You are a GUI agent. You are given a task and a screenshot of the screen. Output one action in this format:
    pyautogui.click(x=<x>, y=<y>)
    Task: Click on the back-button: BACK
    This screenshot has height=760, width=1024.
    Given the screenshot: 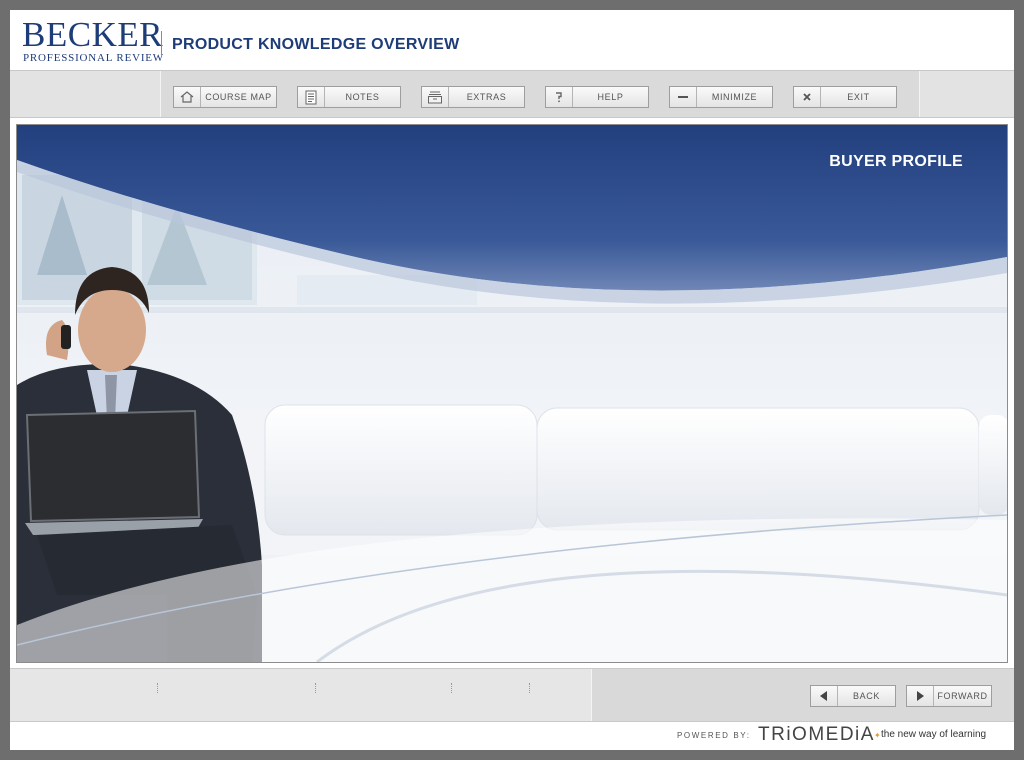 What is the action you would take?
    pyautogui.click(x=853, y=696)
    